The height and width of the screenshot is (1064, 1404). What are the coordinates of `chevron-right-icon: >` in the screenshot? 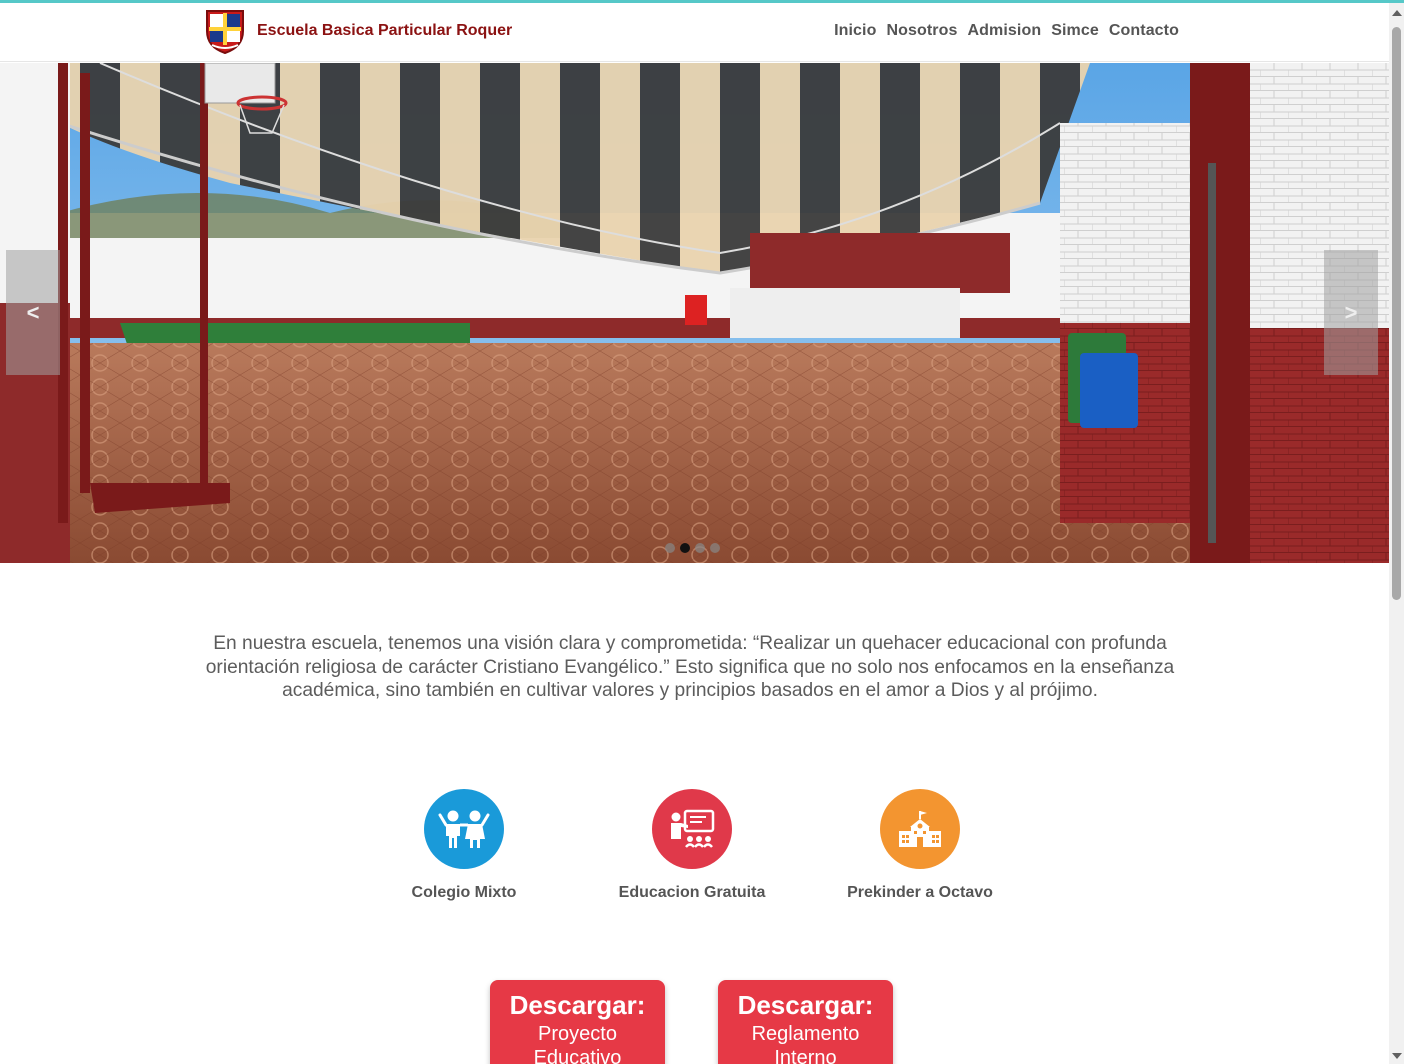 It's located at (1351, 312).